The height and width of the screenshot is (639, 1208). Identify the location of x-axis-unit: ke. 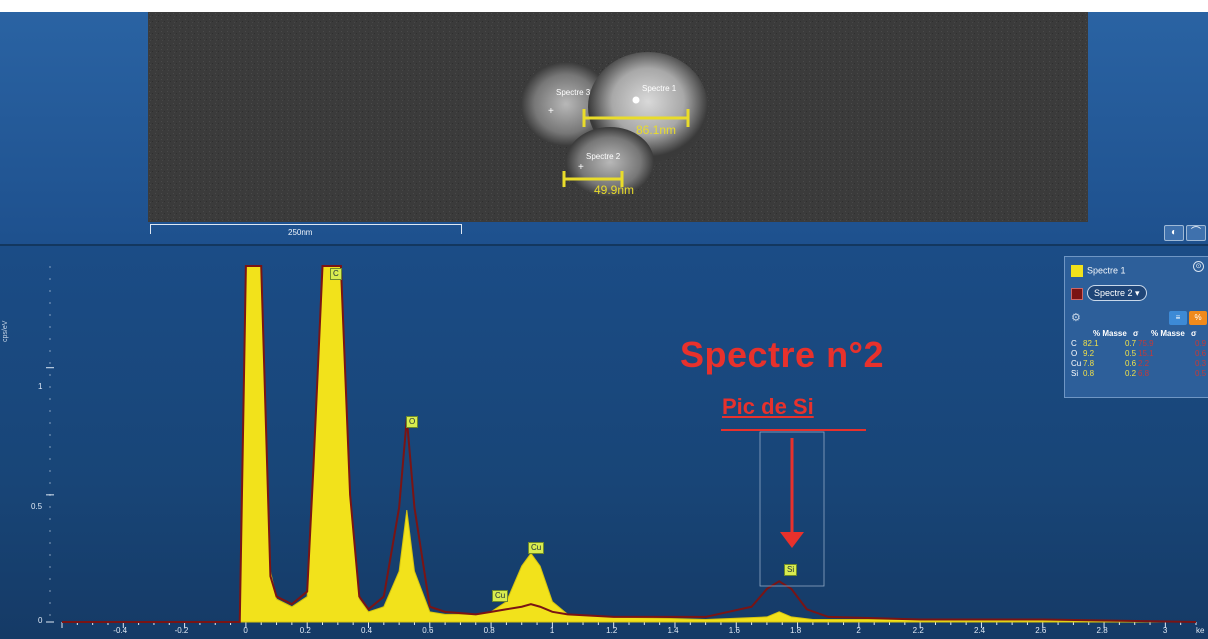
(1200, 630).